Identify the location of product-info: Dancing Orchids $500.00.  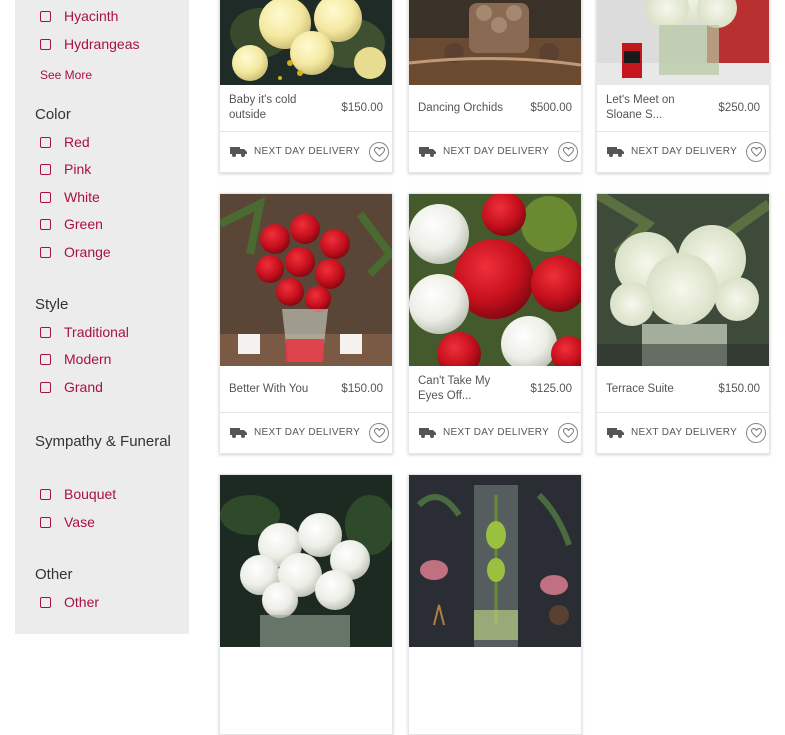
(495, 108).